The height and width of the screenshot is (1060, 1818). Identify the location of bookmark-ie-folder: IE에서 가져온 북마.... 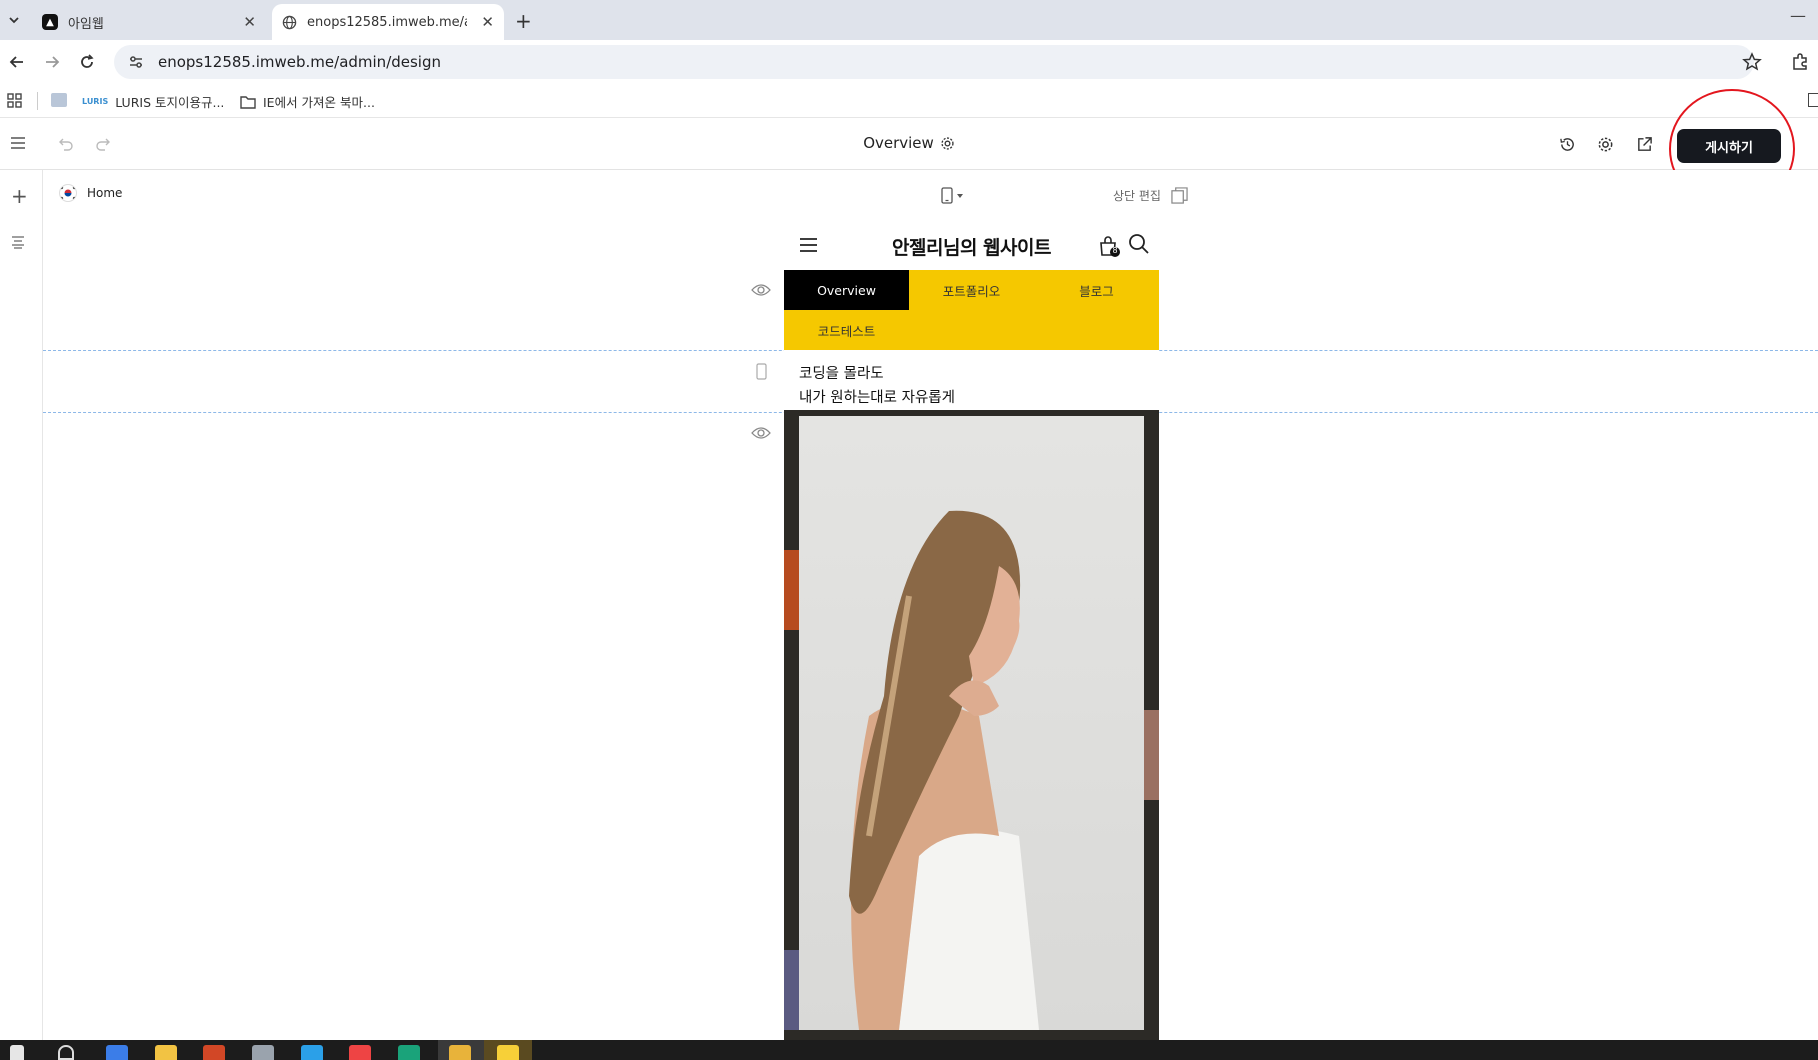
(307, 101).